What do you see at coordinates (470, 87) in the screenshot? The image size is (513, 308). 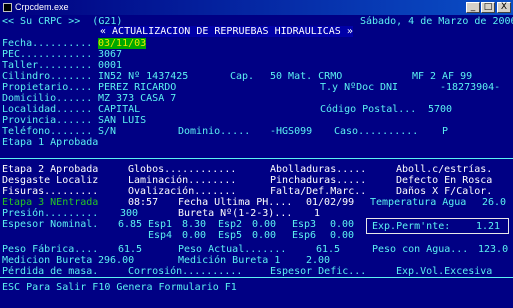 I see `tdoc-number-field: -18273904-` at bounding box center [470, 87].